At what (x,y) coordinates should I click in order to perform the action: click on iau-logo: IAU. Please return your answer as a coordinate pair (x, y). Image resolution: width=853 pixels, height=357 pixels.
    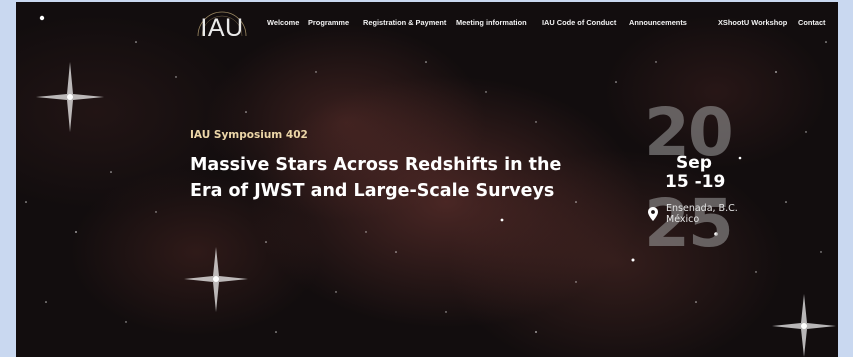
    Looking at the image, I should click on (222, 25).